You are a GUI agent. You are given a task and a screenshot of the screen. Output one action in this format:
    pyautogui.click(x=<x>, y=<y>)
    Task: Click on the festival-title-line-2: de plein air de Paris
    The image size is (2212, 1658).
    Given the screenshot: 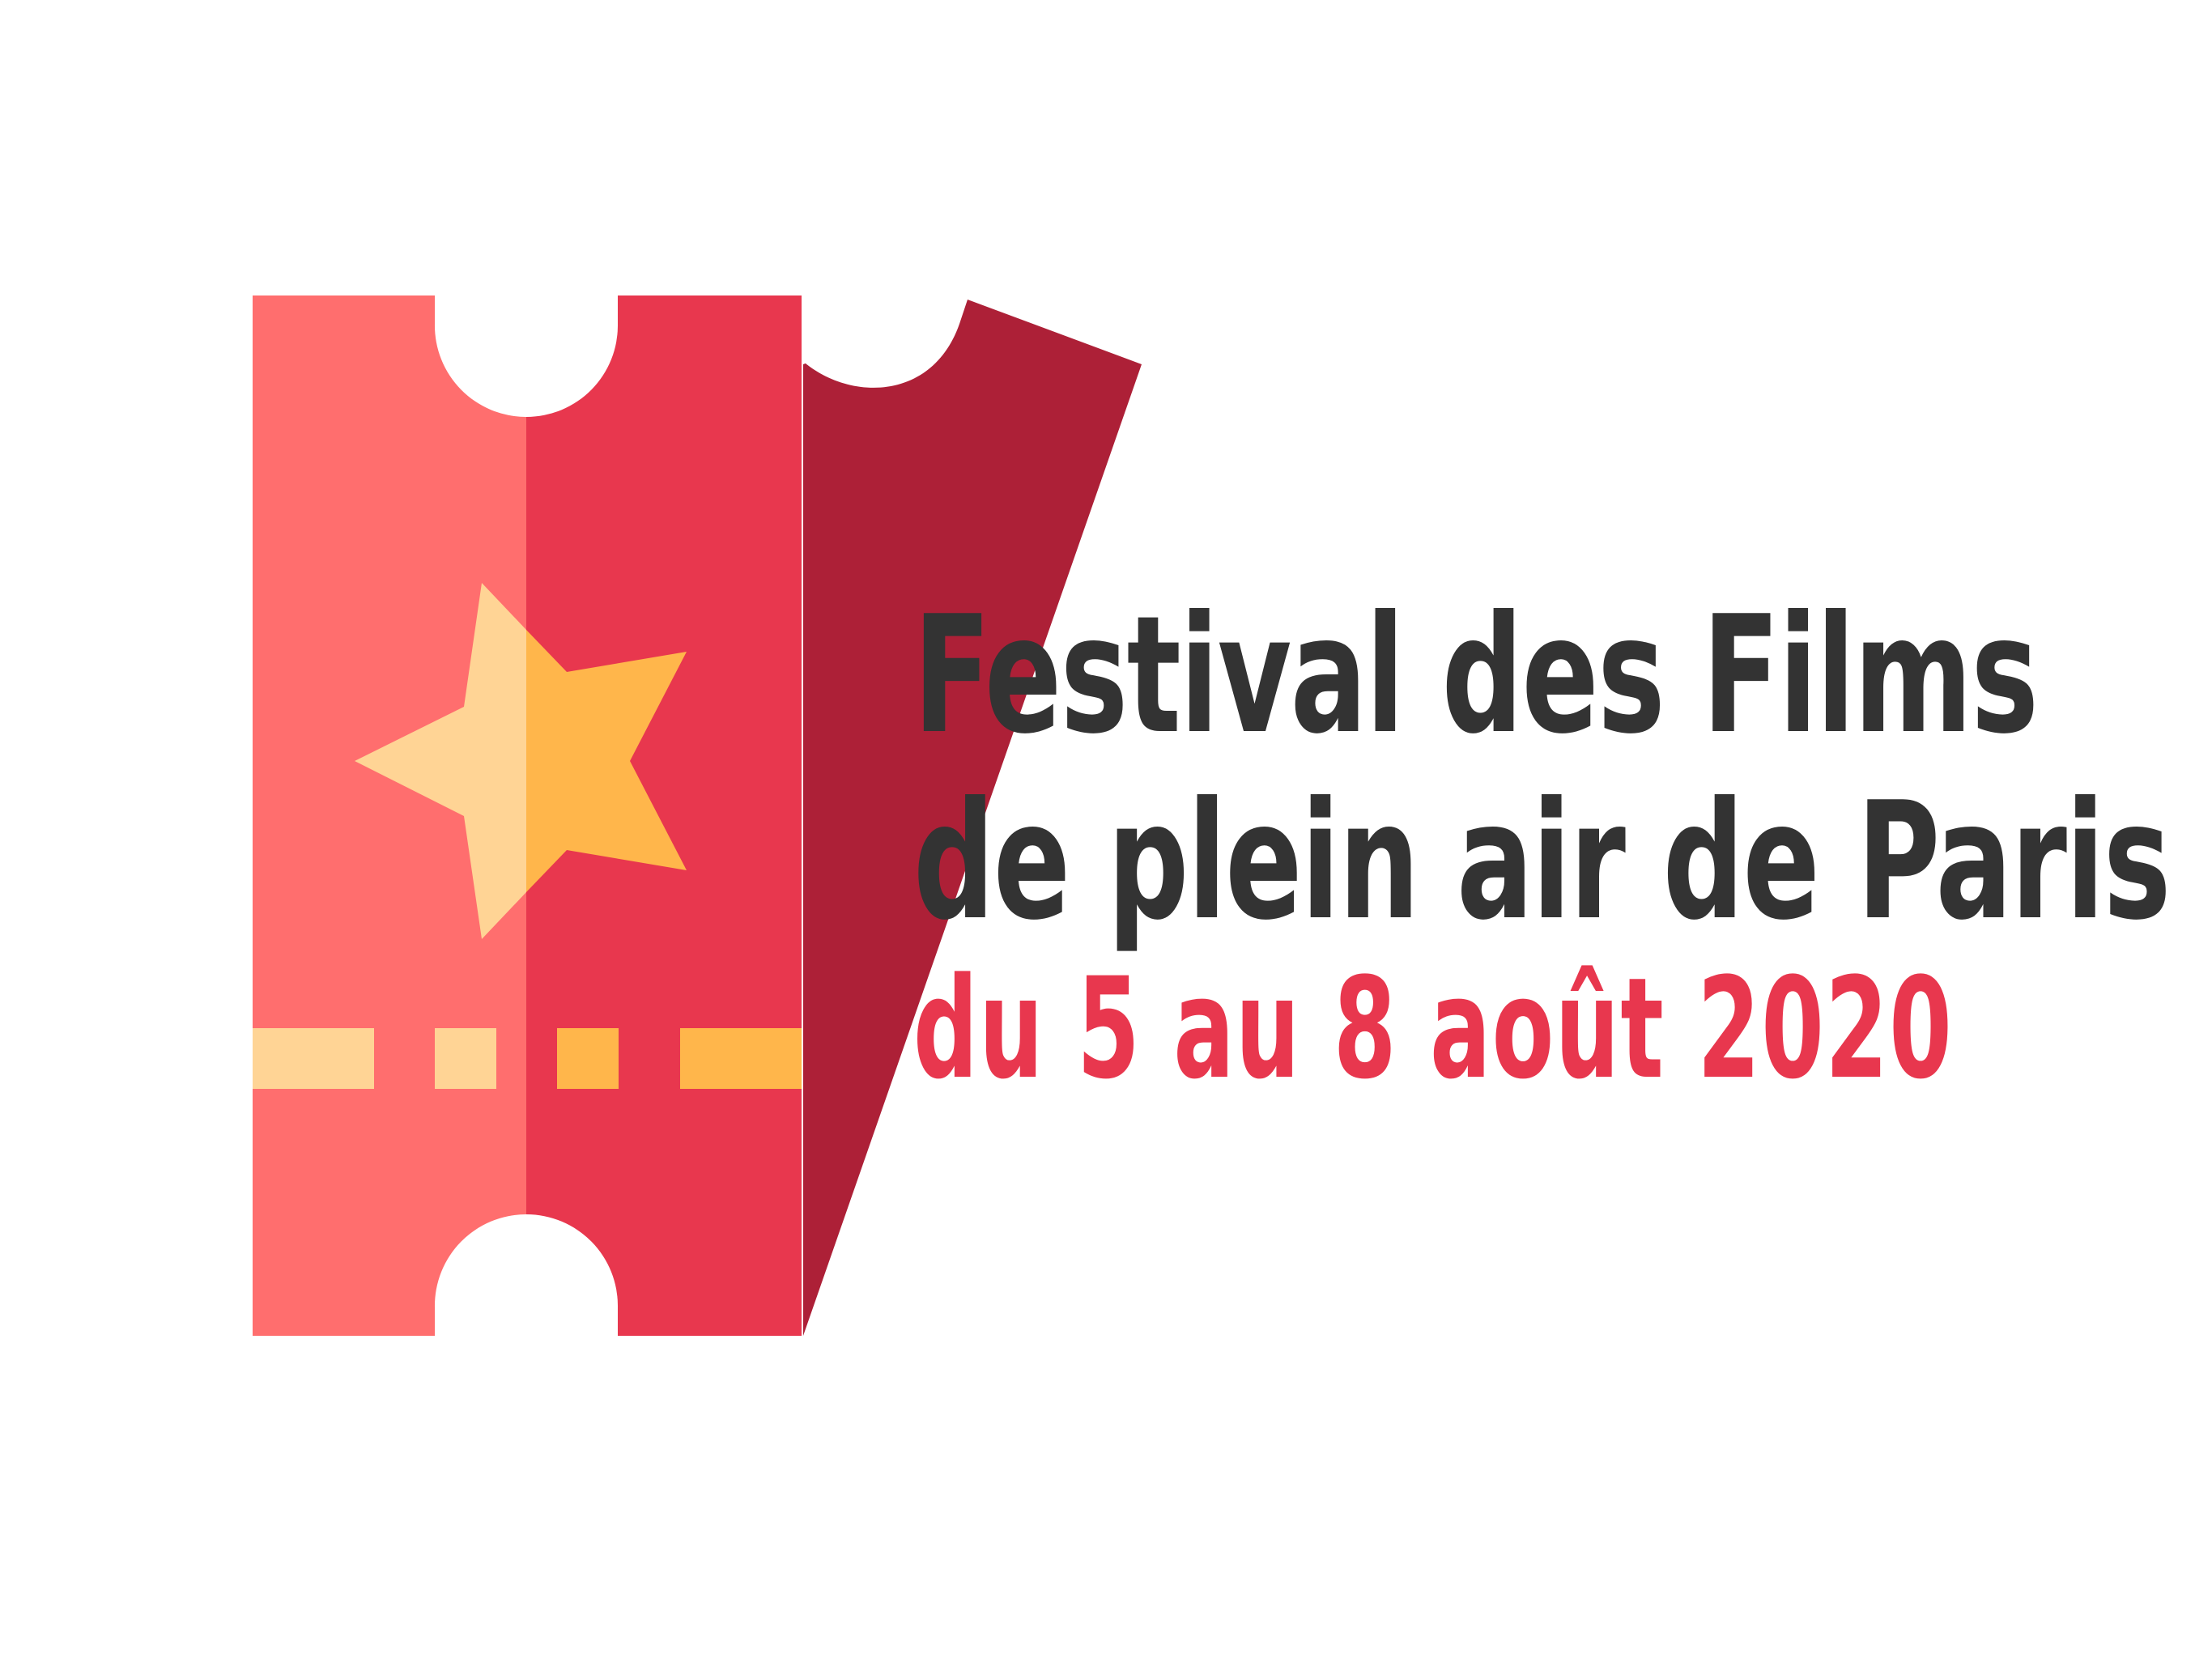 What is the action you would take?
    pyautogui.click(x=1542, y=861)
    